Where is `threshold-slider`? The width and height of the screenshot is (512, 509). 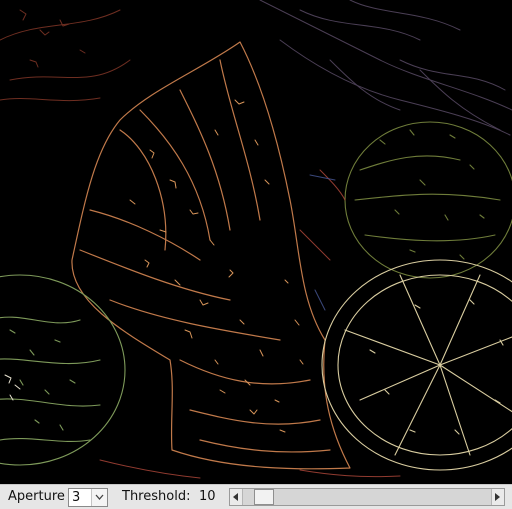 threshold-slider is located at coordinates (367, 497).